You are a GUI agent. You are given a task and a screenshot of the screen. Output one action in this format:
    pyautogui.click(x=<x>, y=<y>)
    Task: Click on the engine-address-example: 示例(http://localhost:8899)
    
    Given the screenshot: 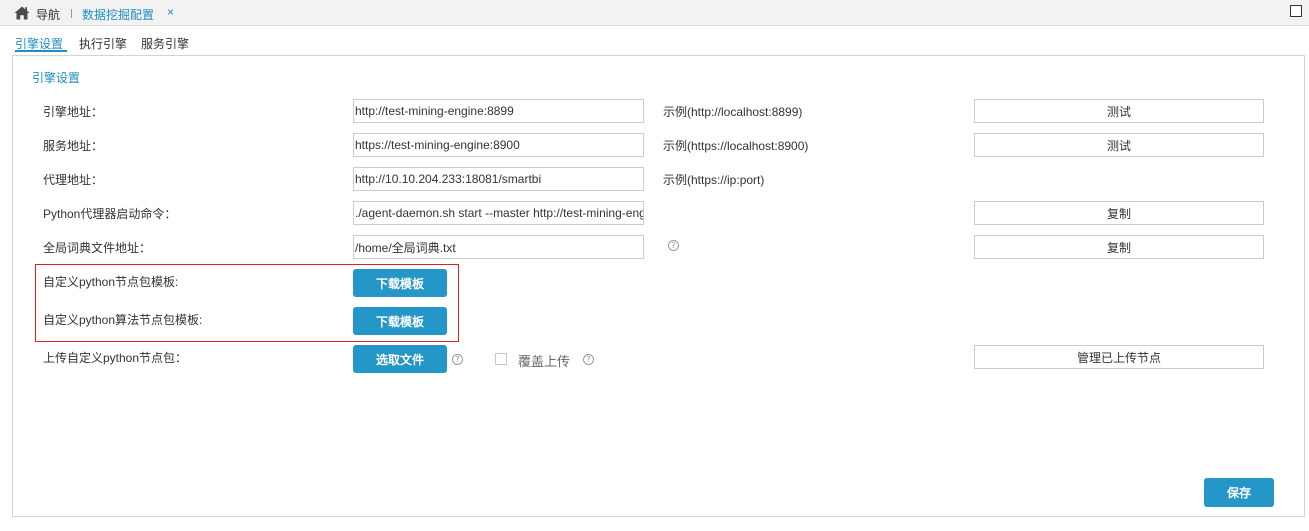 What is the action you would take?
    pyautogui.click(x=733, y=112)
    